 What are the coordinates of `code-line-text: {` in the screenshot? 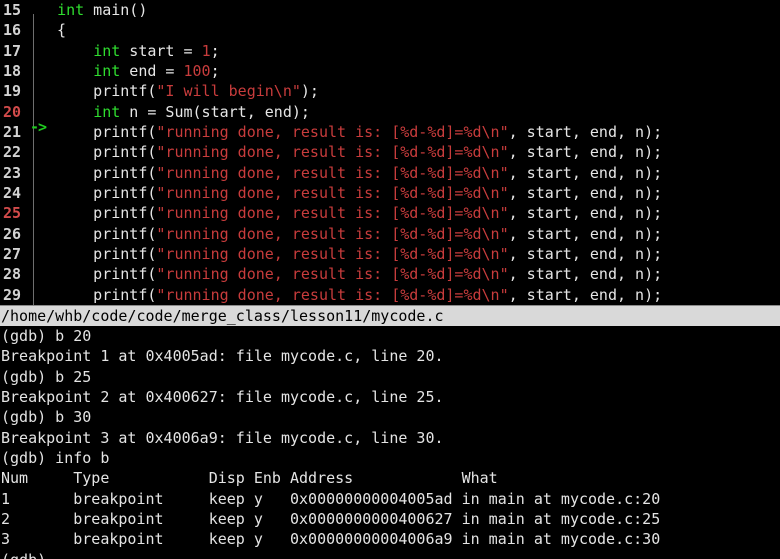 It's located at (409, 30).